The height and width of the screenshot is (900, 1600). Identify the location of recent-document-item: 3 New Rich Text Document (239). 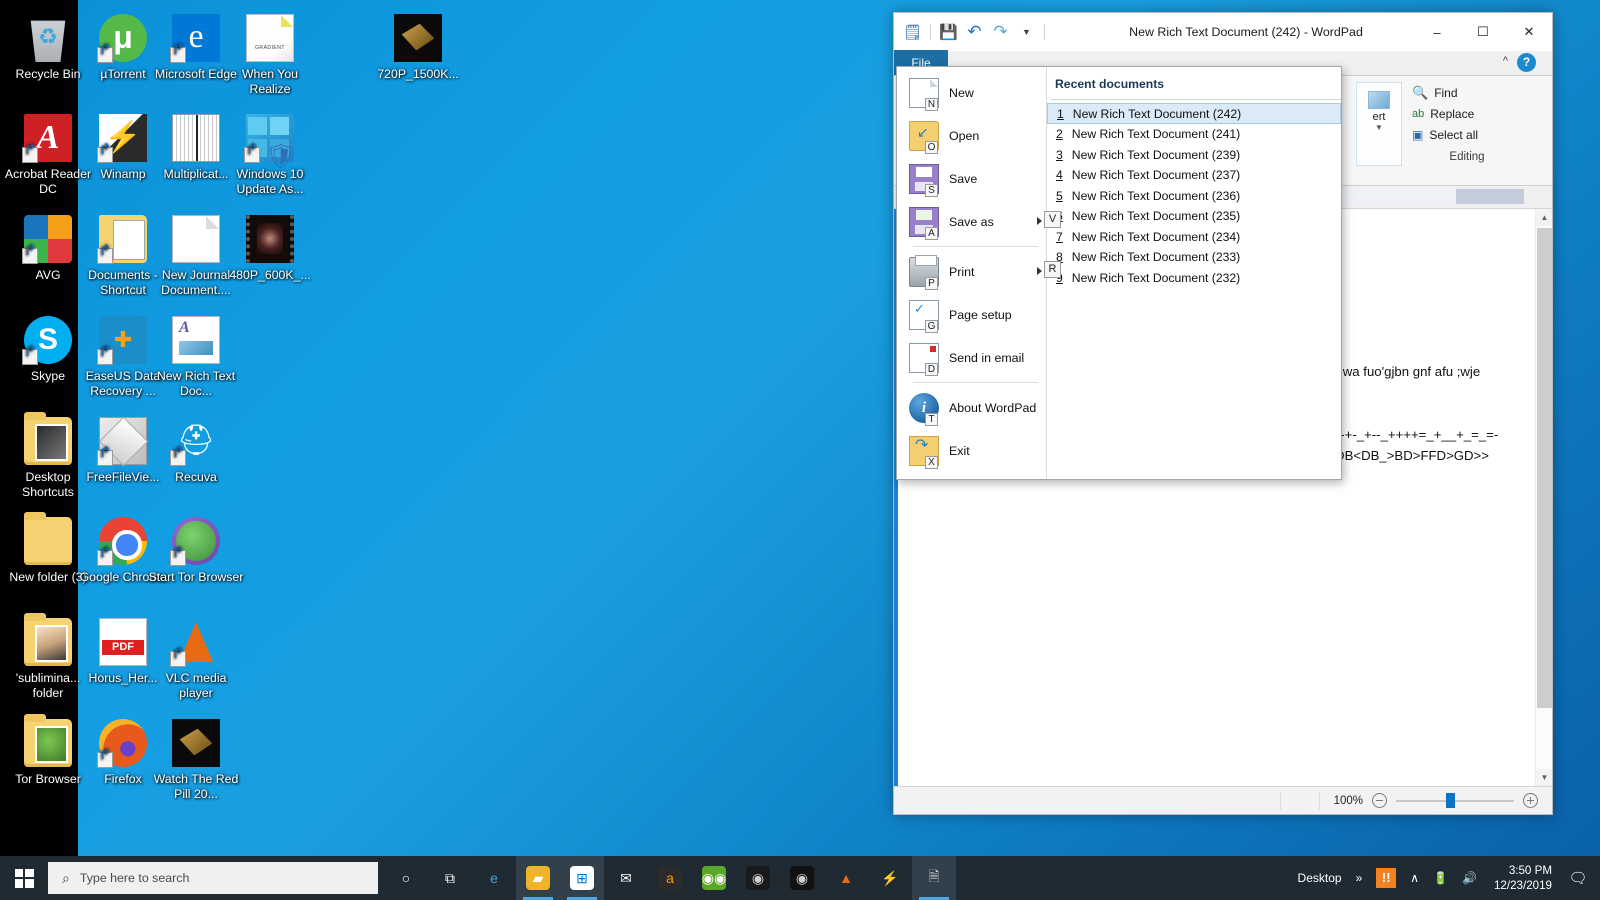
(1194, 155).